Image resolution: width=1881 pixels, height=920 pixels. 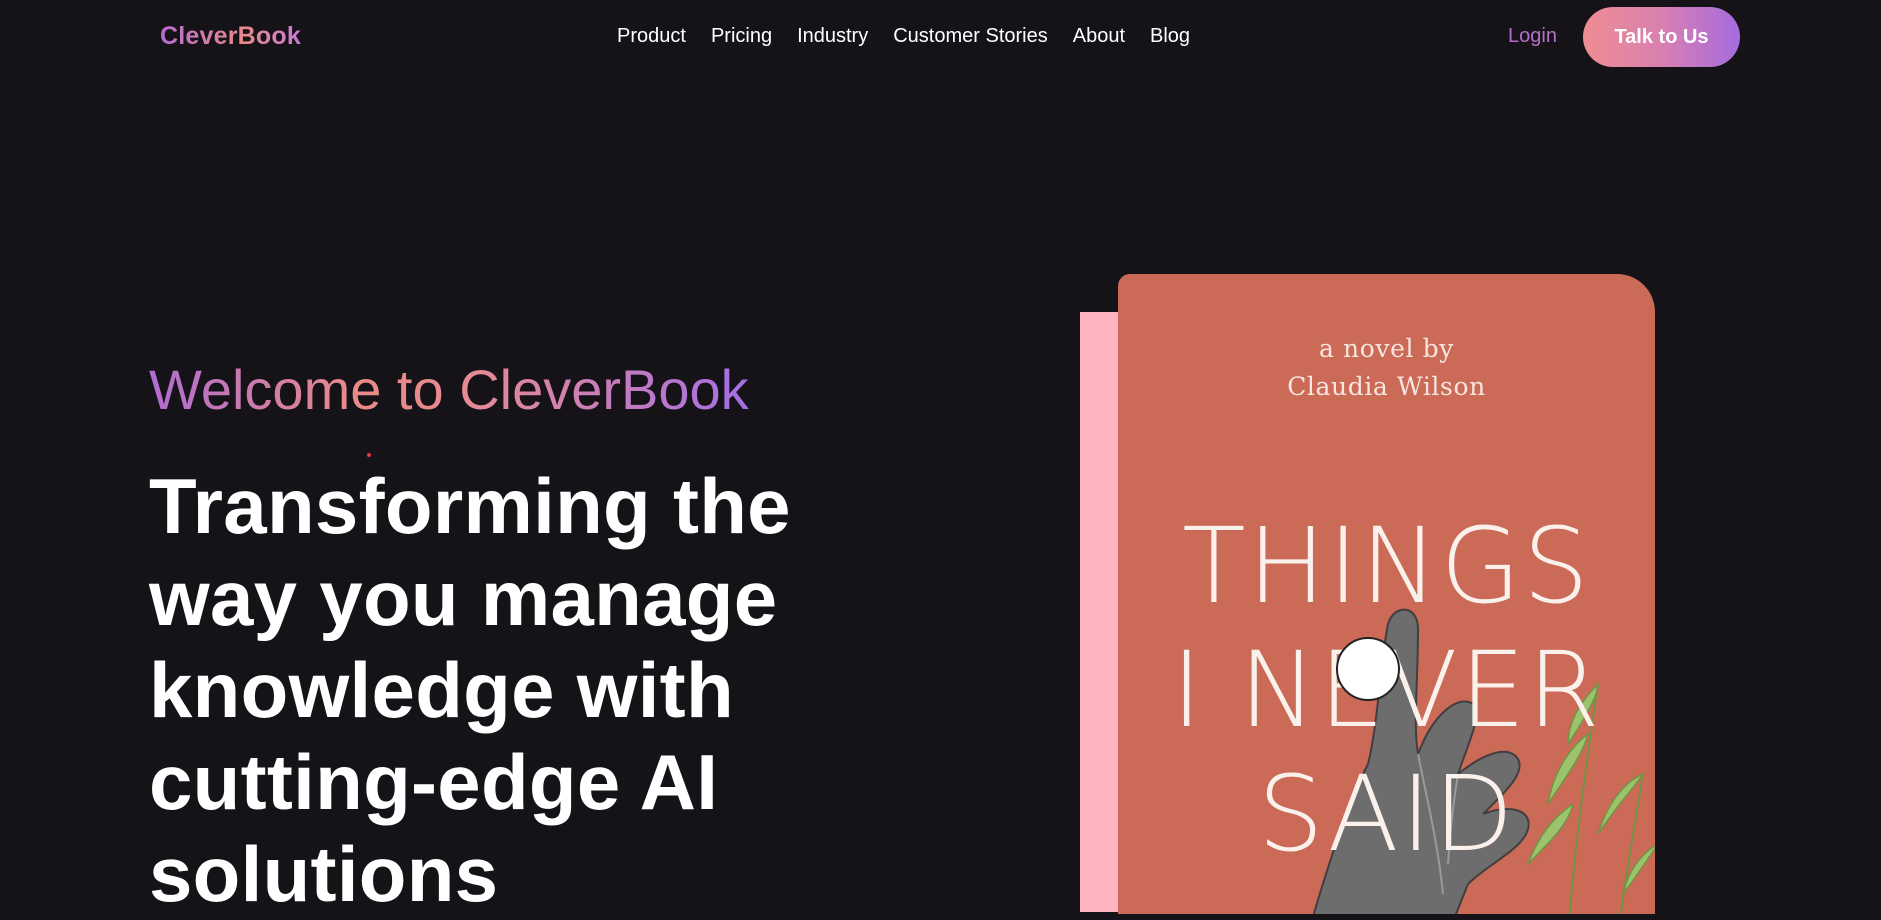 I want to click on brand-logo: CleverBook, so click(x=230, y=36).